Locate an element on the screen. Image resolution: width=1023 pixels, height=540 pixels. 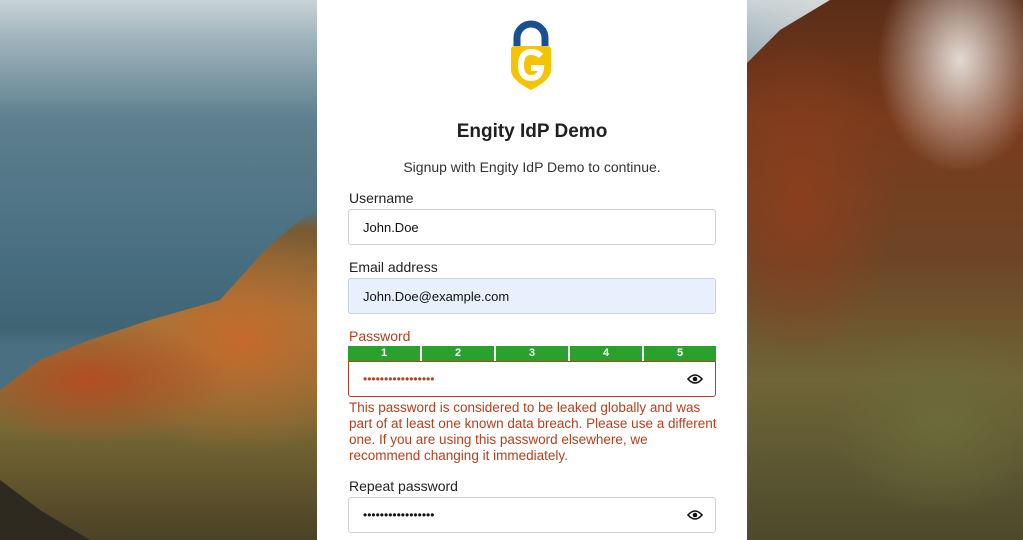
password-value: ••••••••••••••••• is located at coordinates (399, 379).